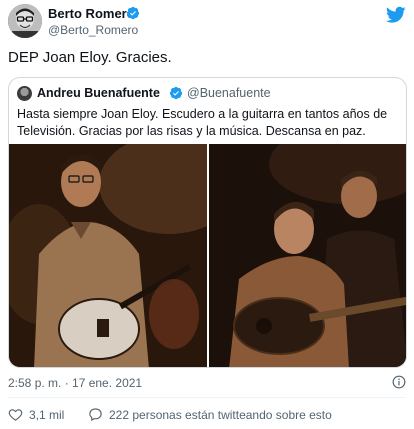 This screenshot has height=429, width=414. I want to click on author-name: Berto Romero, so click(91, 13).